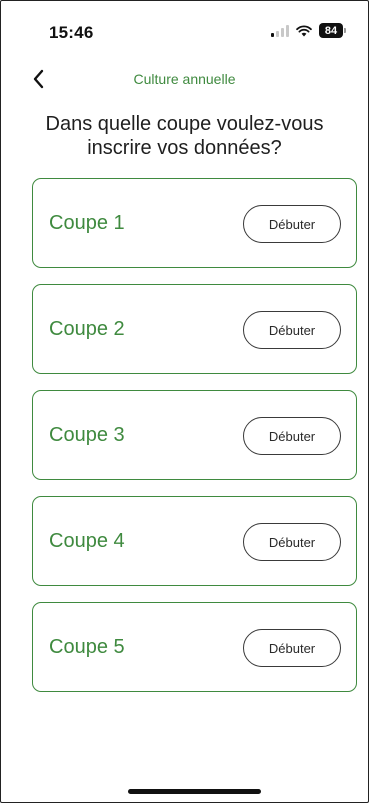 This screenshot has height=803, width=369. I want to click on coupe-card-2: Coupe 2 Débuter, so click(194, 329).